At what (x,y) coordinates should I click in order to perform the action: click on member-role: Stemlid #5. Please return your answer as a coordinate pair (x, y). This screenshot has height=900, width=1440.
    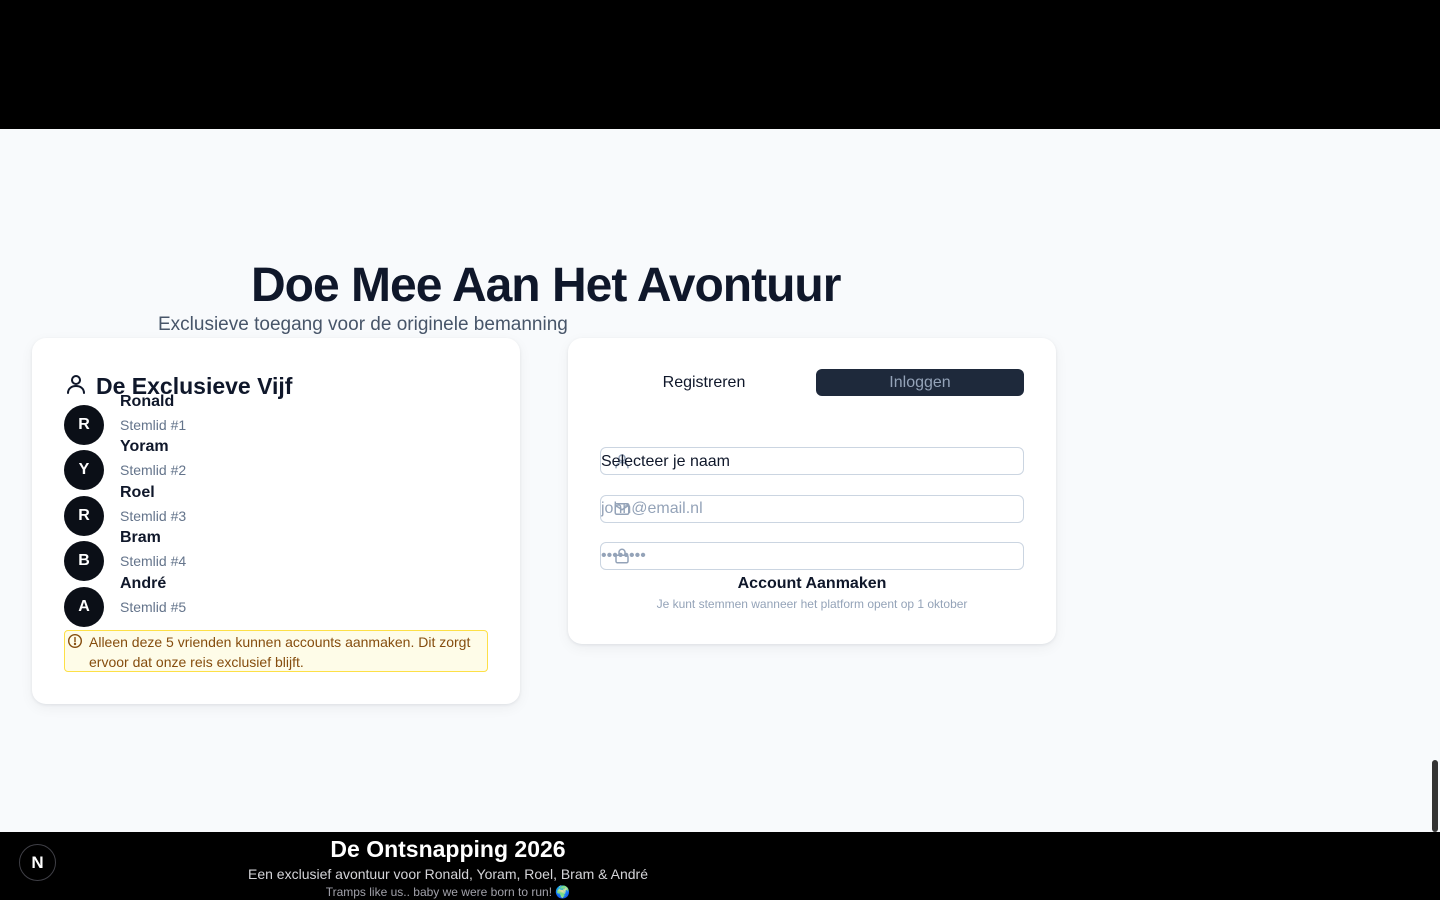
    Looking at the image, I should click on (153, 607).